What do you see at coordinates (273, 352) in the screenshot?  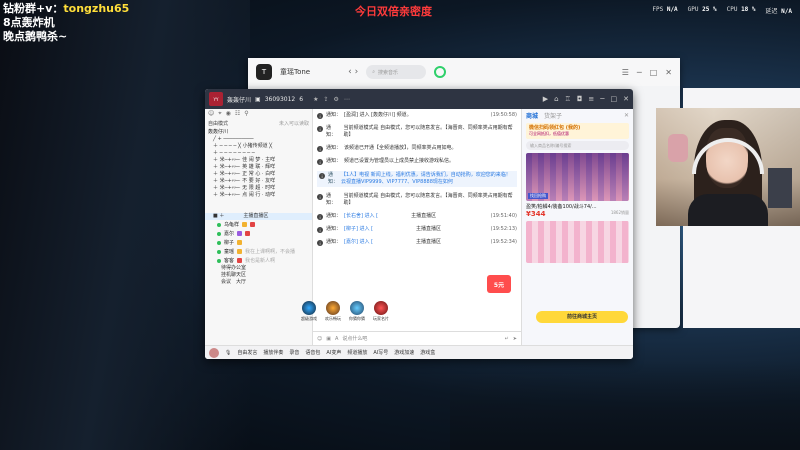 I see `status-accompaniment: 播放伴奏` at bounding box center [273, 352].